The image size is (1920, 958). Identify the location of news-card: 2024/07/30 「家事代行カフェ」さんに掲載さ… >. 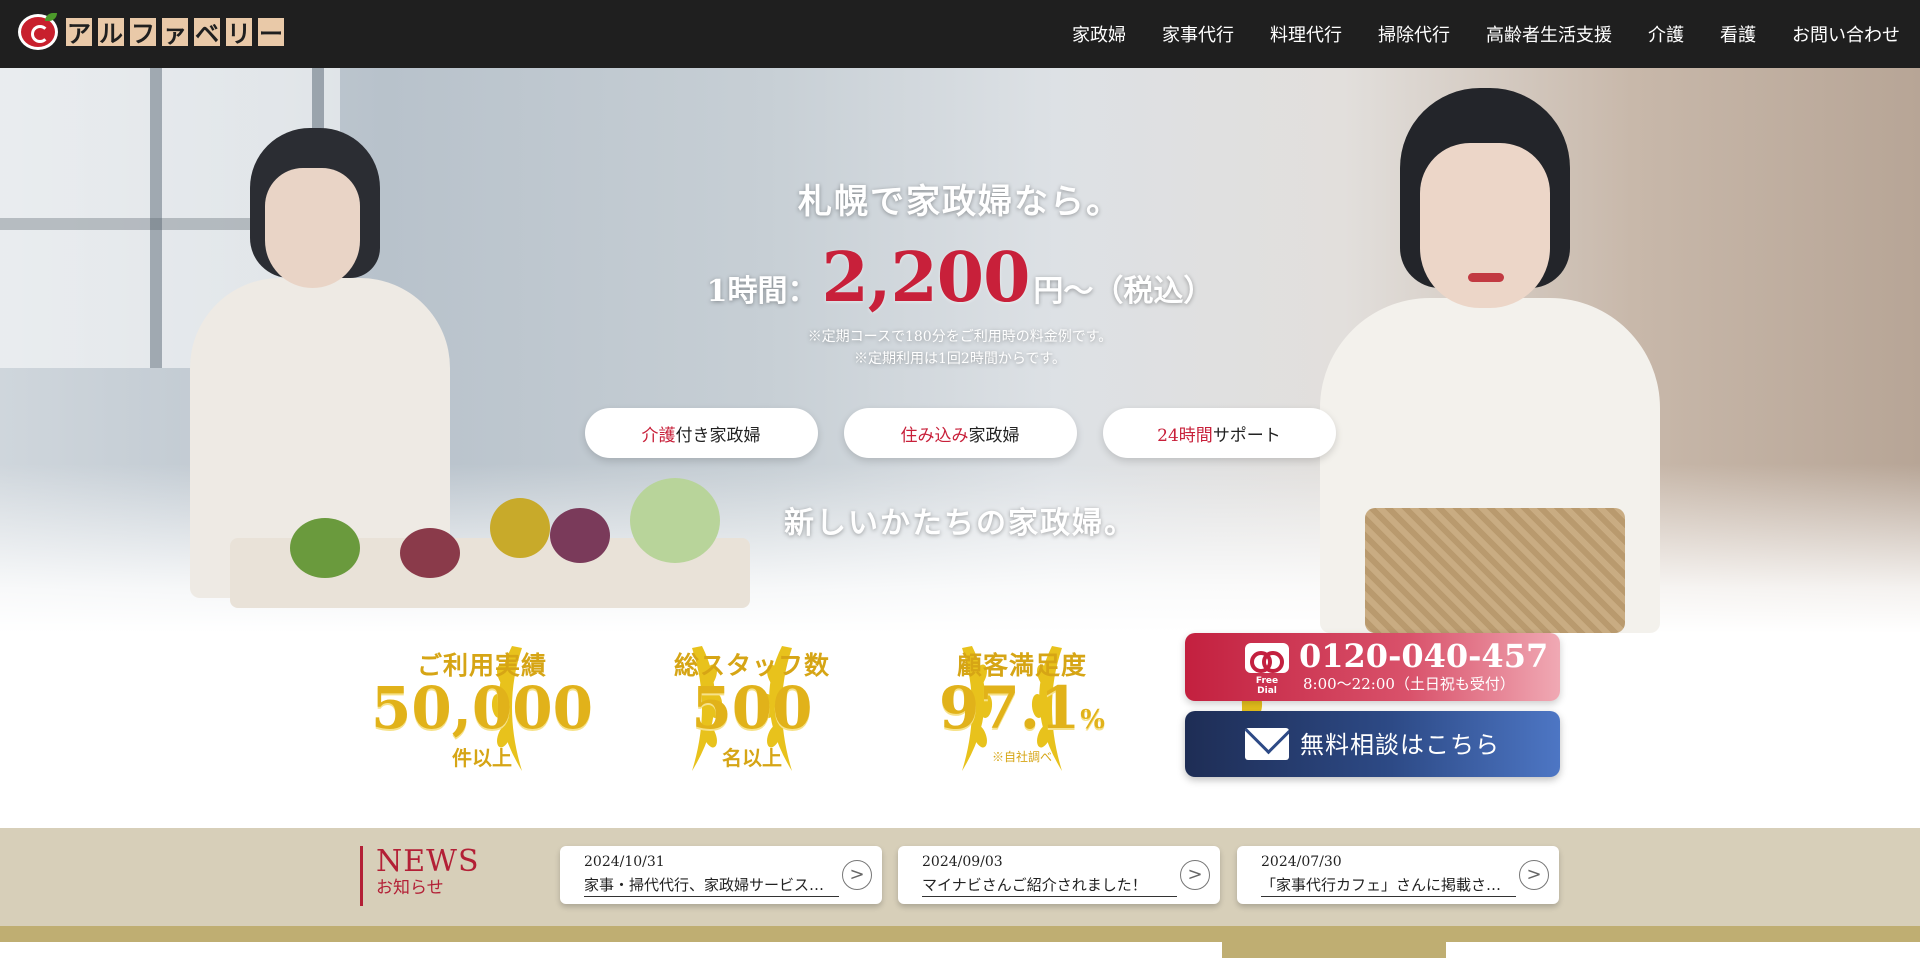
(1398, 875).